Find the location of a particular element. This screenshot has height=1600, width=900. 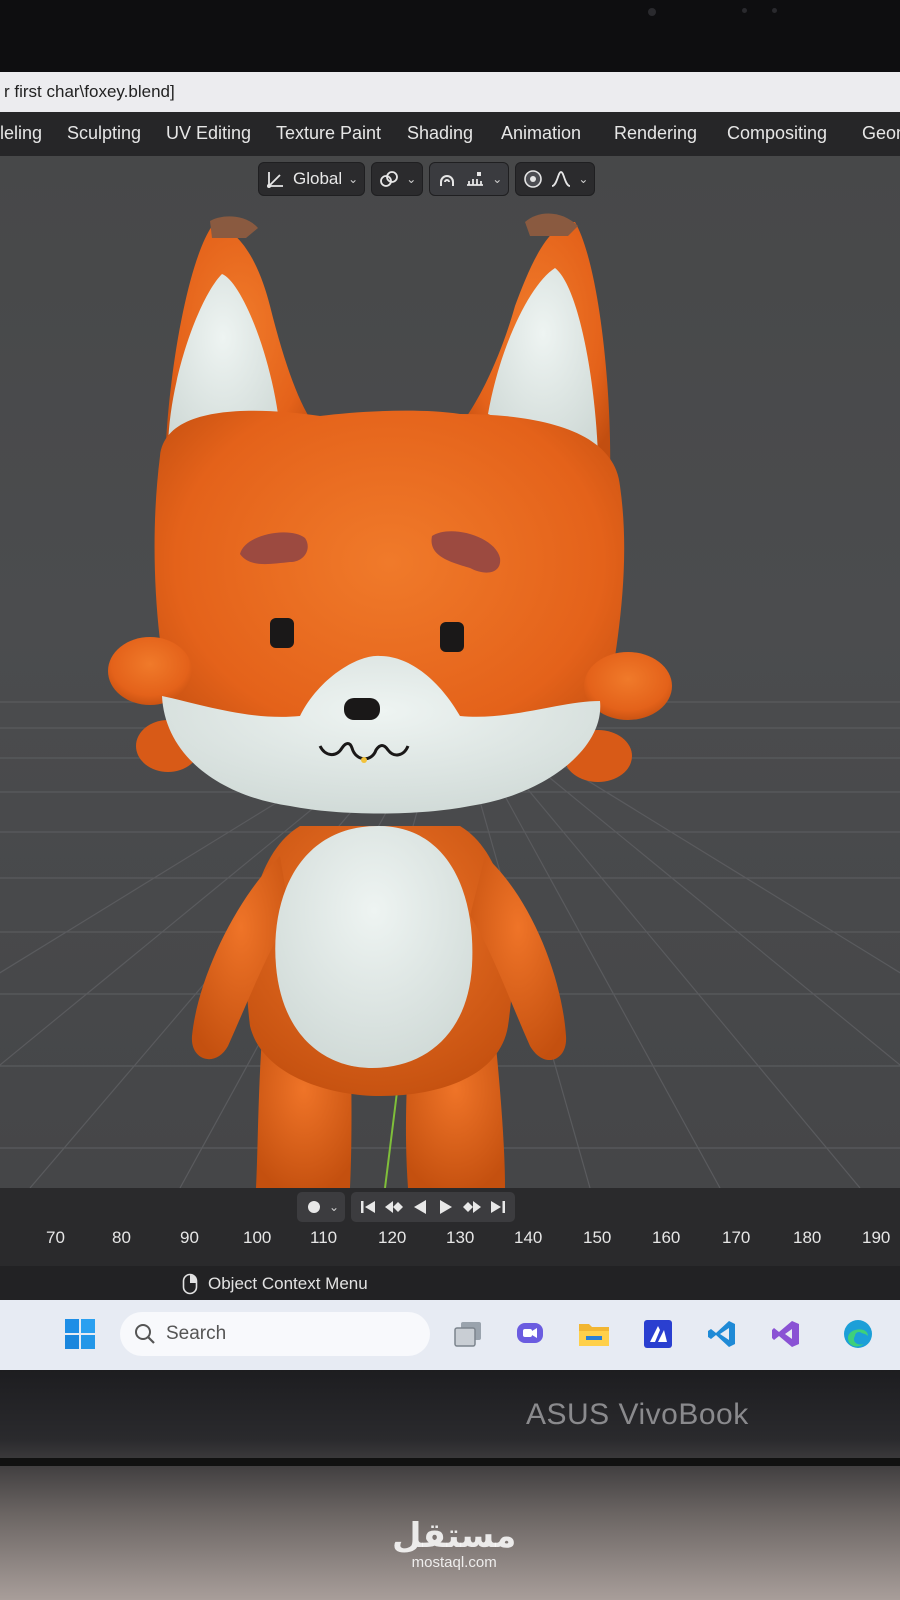

windows-taskbar: Search is located at coordinates (450, 1335).